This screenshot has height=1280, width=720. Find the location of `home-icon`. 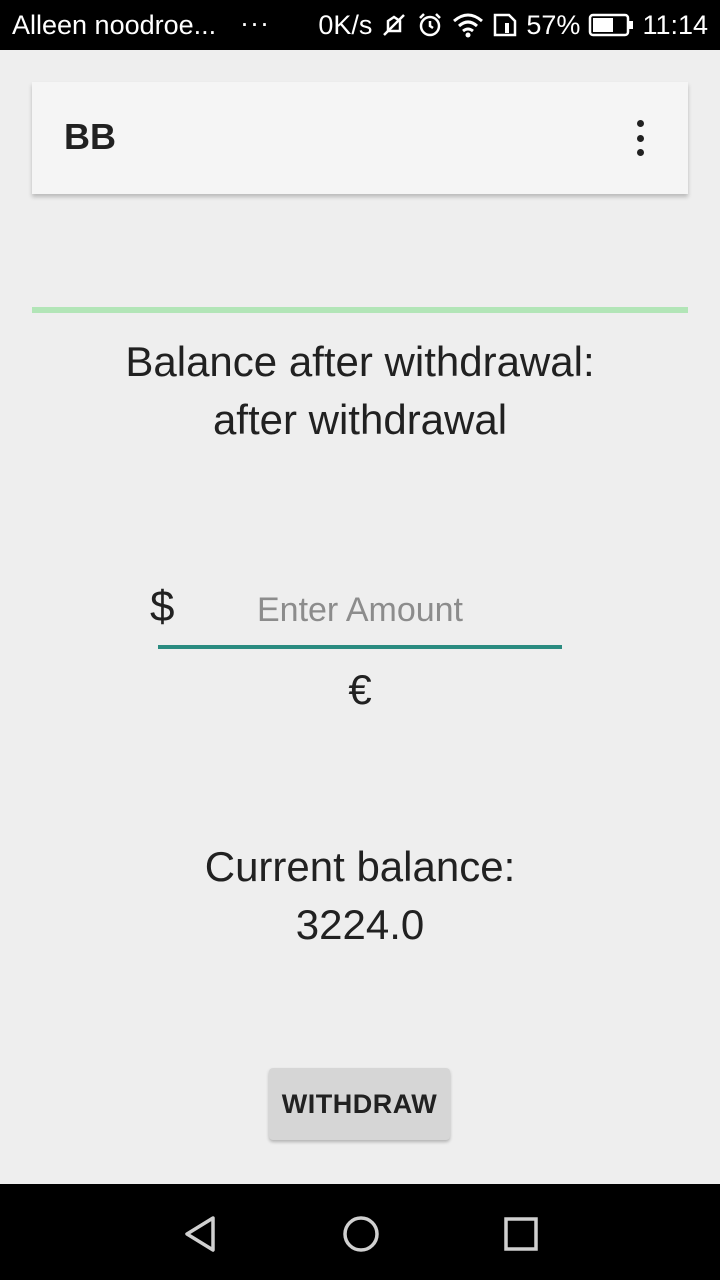

home-icon is located at coordinates (361, 1234).